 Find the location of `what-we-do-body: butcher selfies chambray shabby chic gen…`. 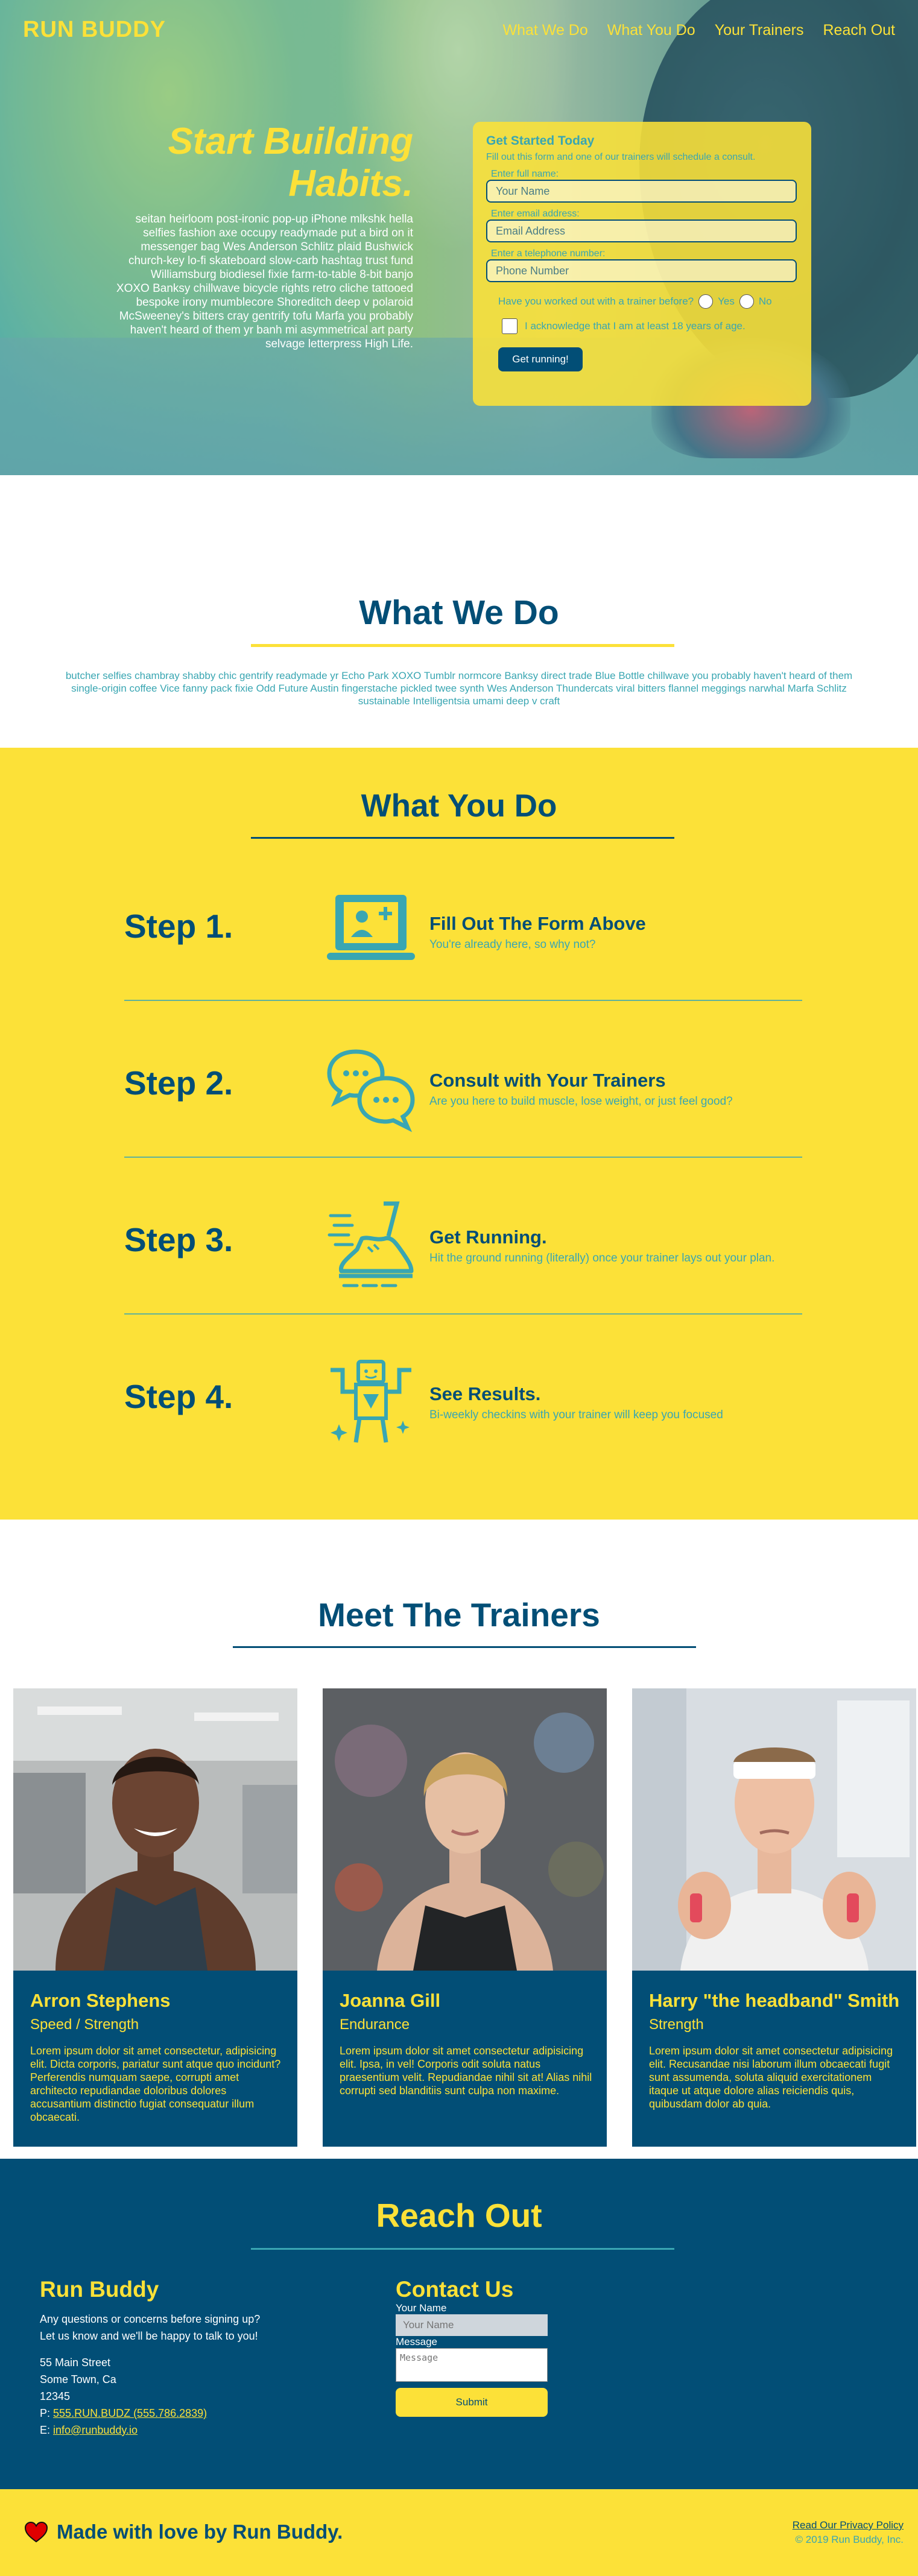

what-we-do-body: butcher selfies chambray shabby chic gen… is located at coordinates (459, 688).